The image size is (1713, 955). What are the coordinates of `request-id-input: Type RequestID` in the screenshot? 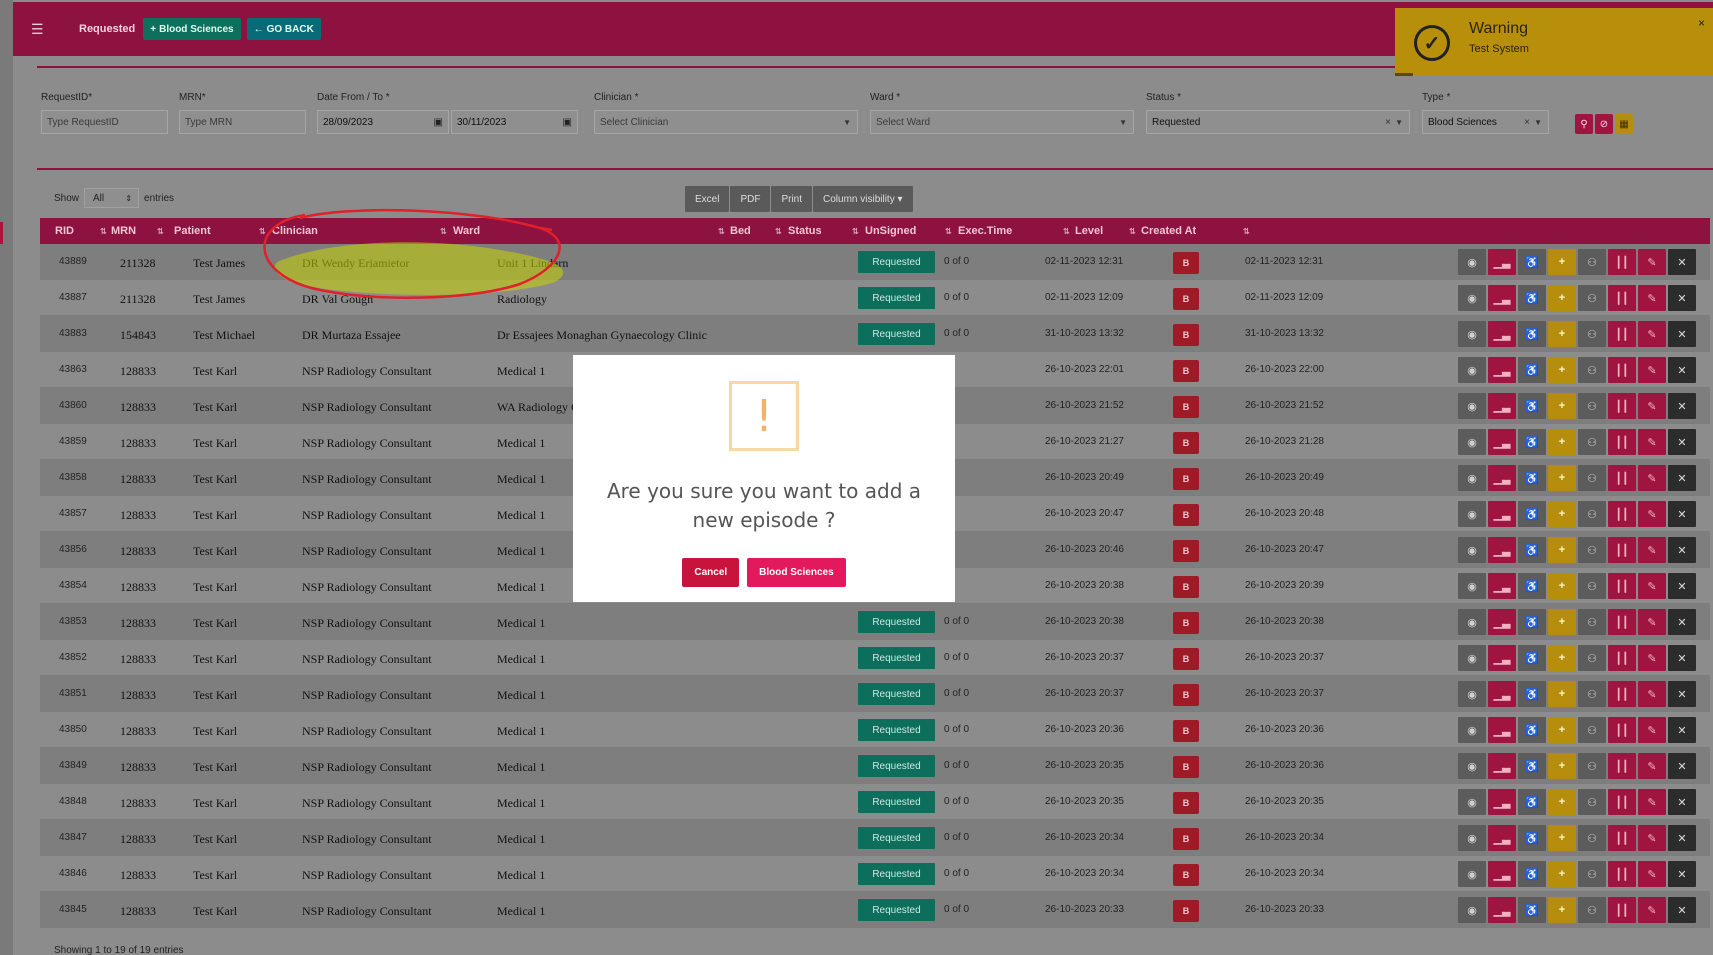 It's located at (104, 122).